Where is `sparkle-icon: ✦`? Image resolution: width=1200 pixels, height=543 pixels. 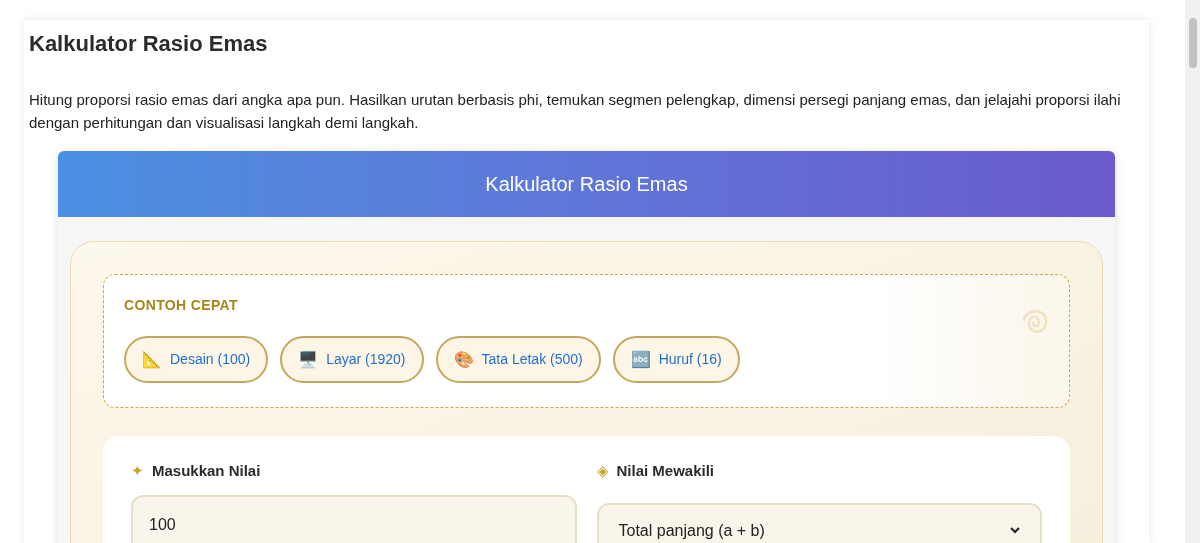 sparkle-icon: ✦ is located at coordinates (137, 471).